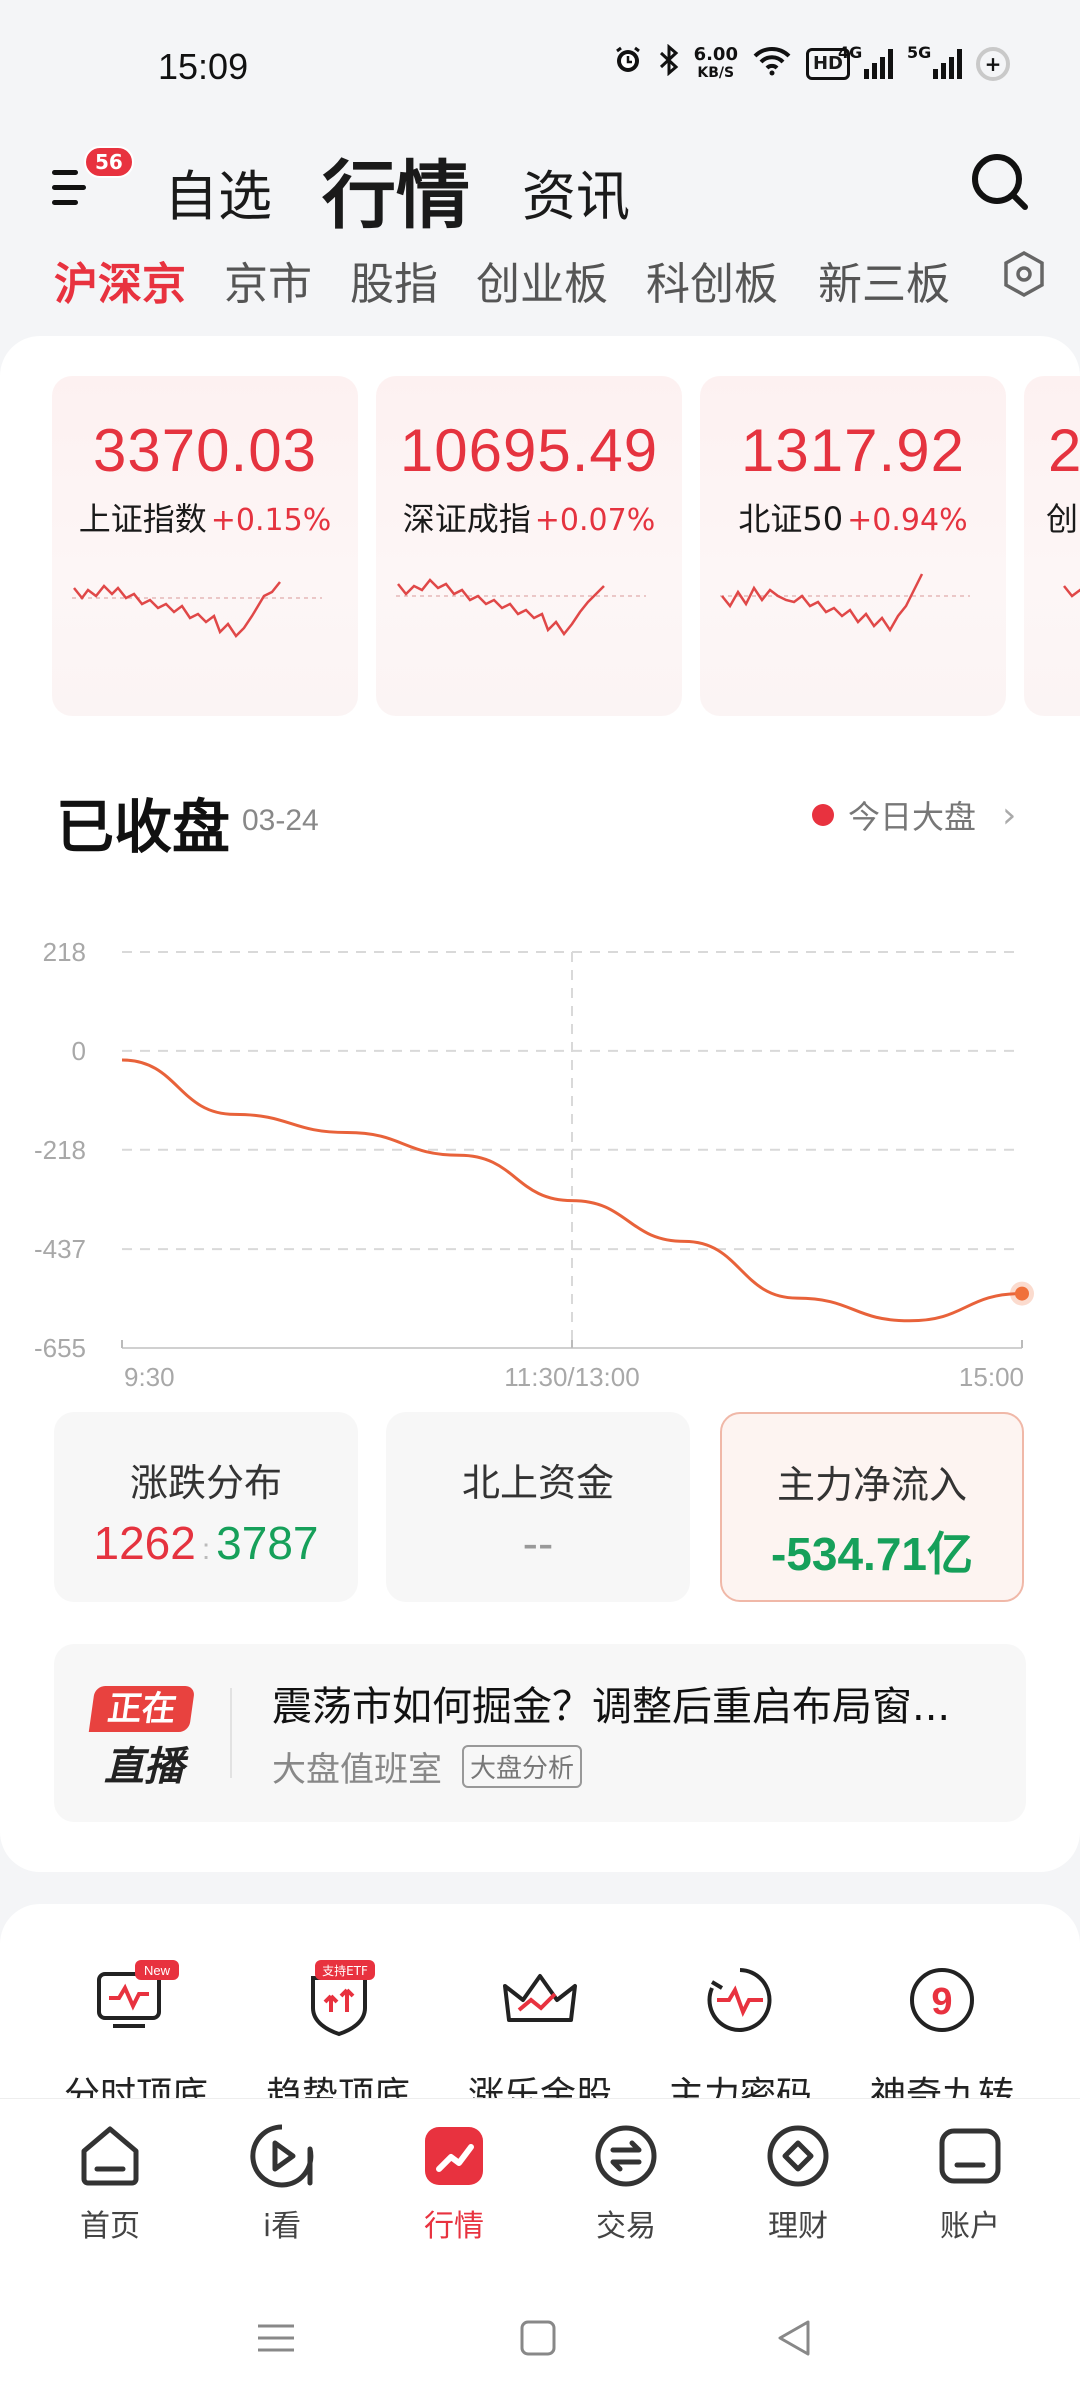  I want to click on index-value: 1317.92, so click(853, 450).